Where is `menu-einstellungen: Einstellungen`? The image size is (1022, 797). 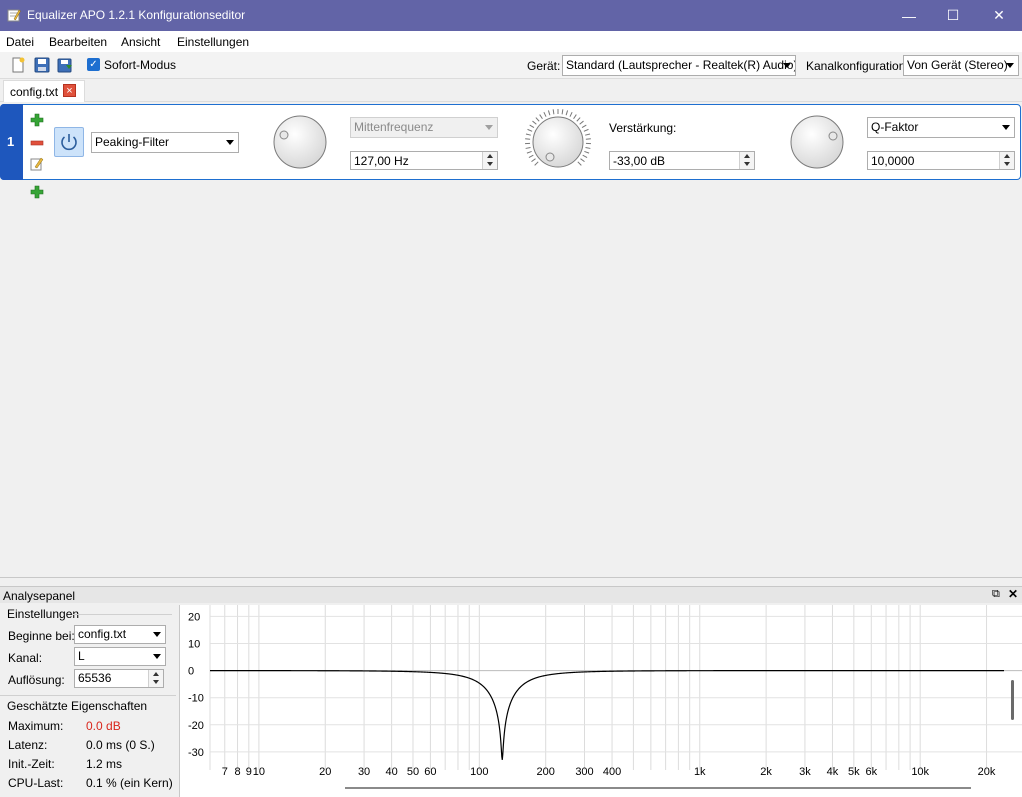 menu-einstellungen: Einstellungen is located at coordinates (213, 42).